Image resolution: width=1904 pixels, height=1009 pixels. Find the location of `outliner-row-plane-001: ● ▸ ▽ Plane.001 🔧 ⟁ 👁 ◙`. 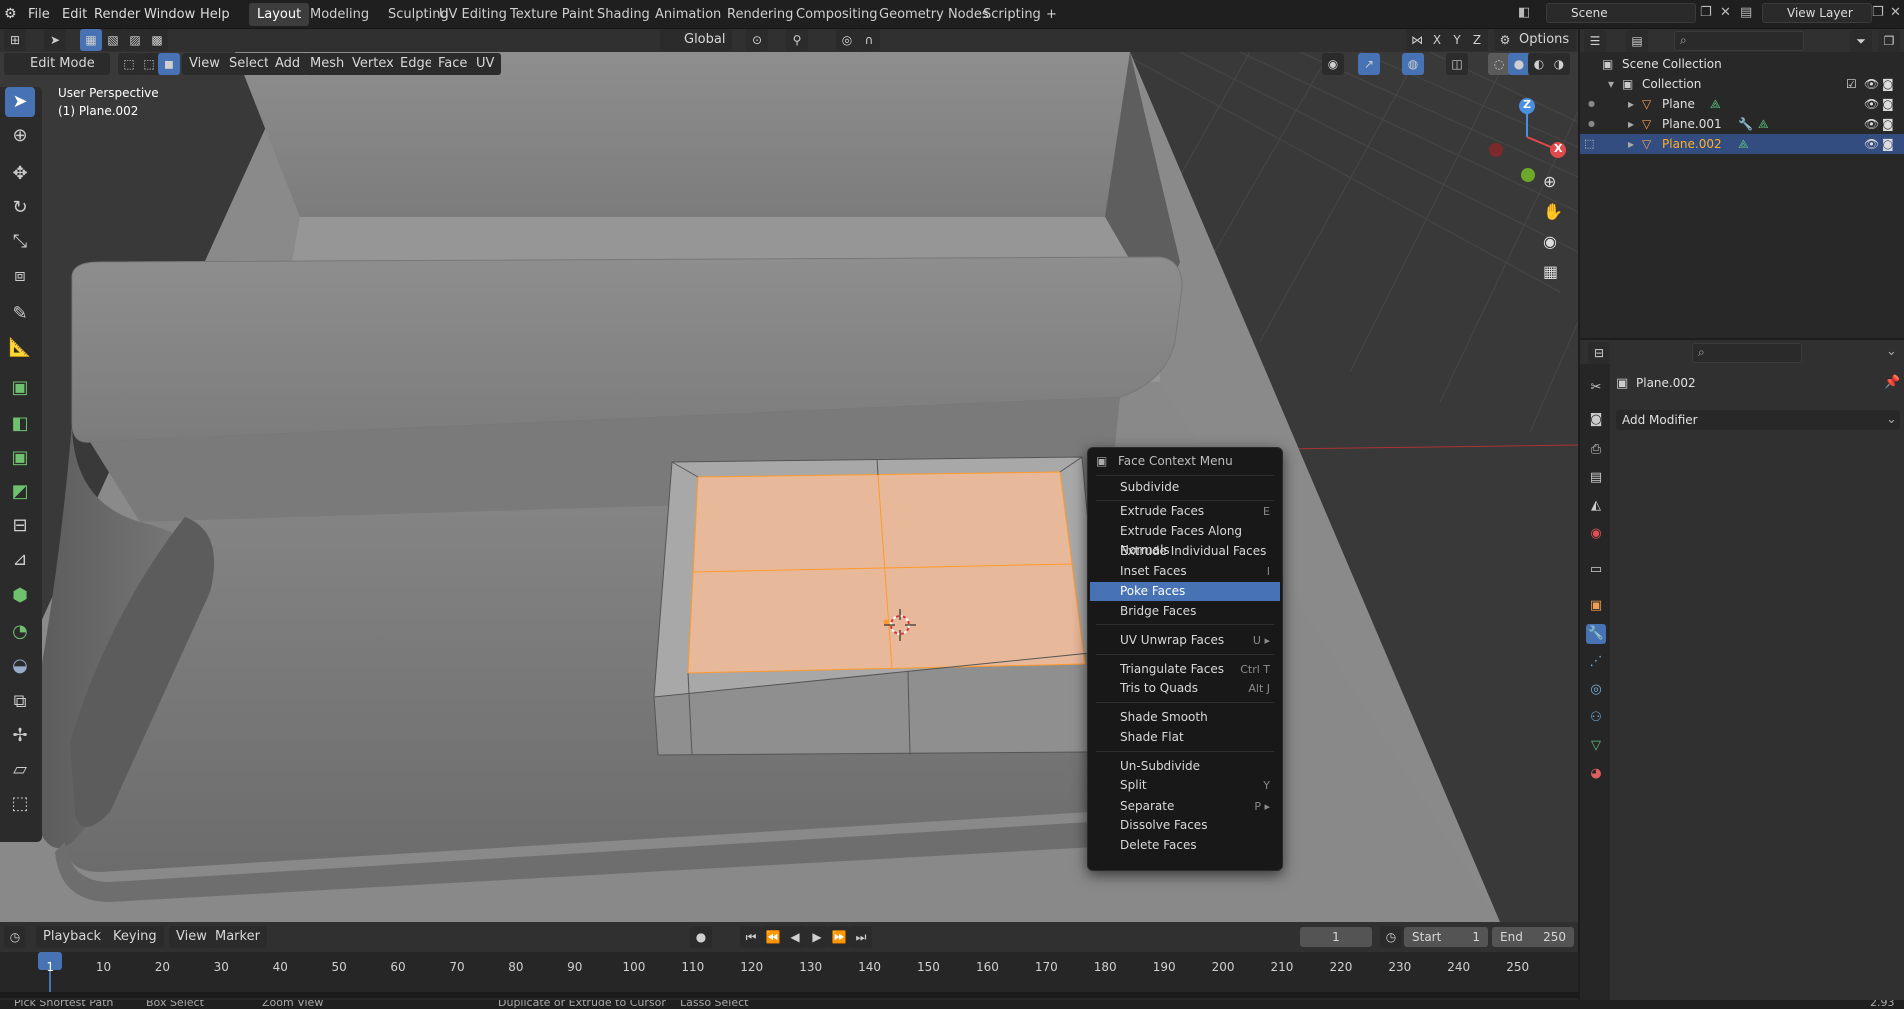

outliner-row-plane-001: ● ▸ ▽ Plane.001 🔧 ⟁ 👁 ◙ is located at coordinates (1742, 124).